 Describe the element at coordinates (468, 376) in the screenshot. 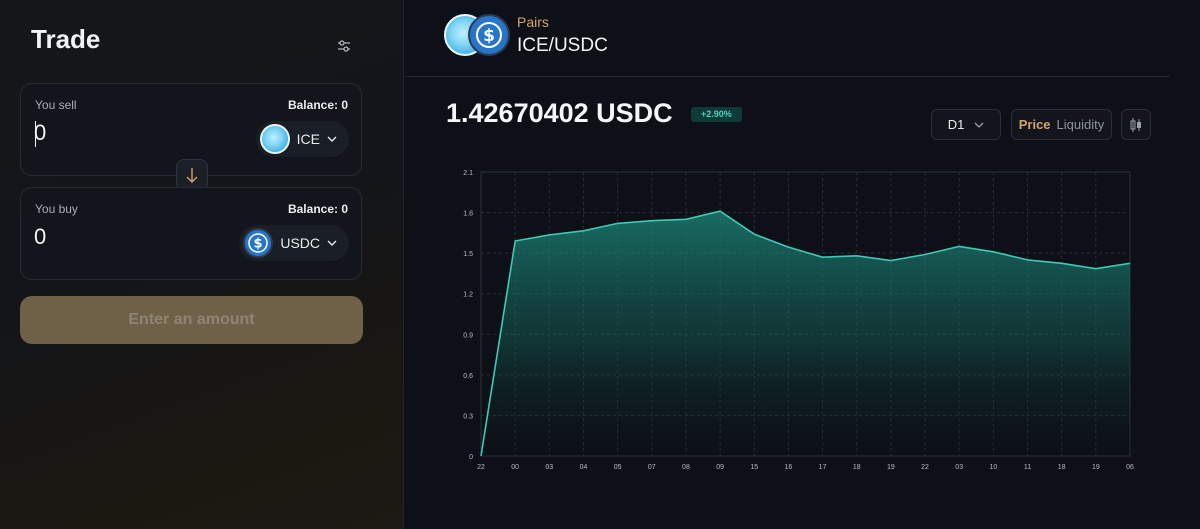

I see `y-tick-label: 0.6` at that location.